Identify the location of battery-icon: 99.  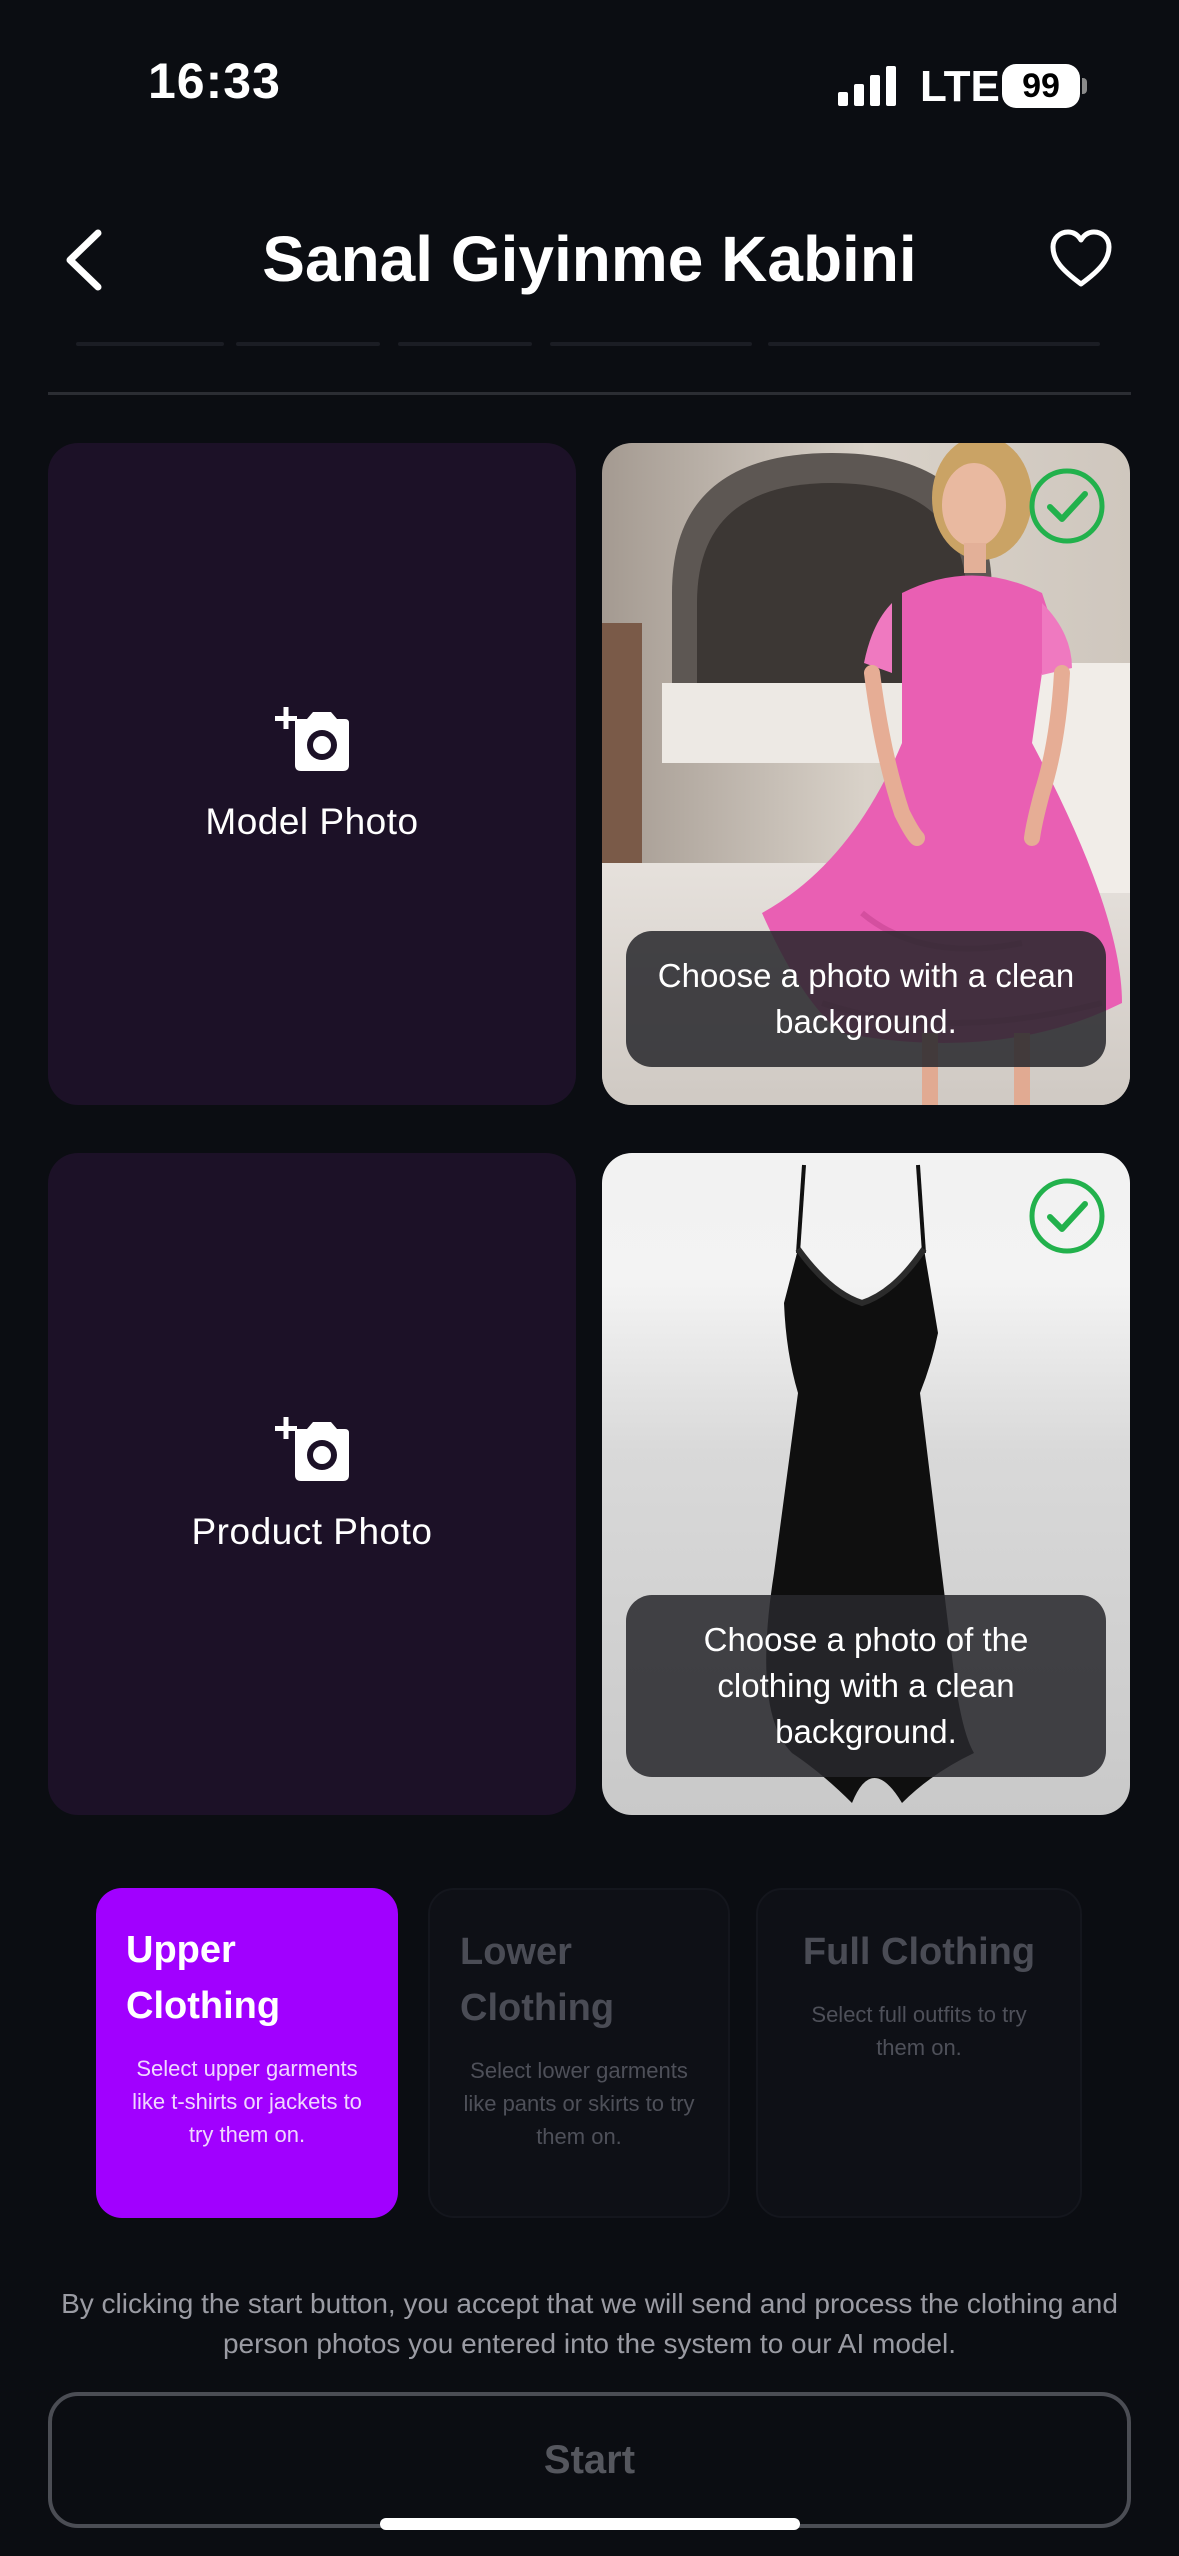
(1041, 86).